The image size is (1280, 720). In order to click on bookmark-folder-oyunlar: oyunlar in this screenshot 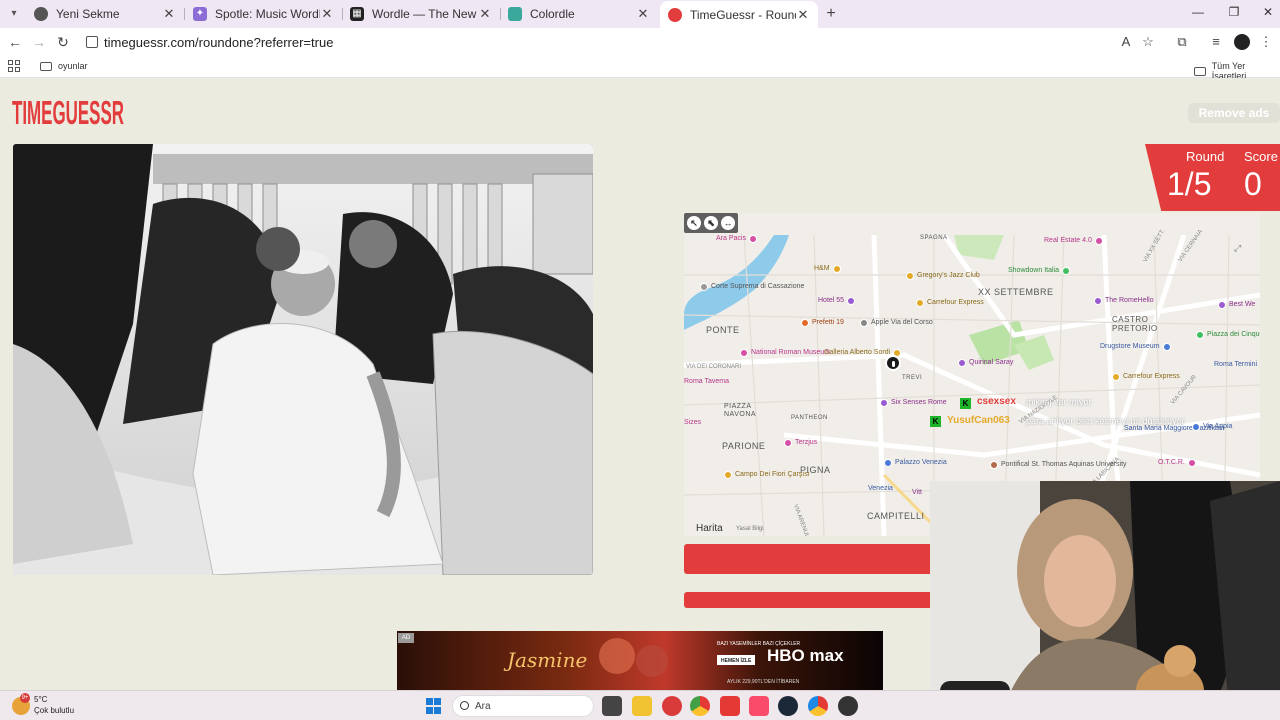, I will do `click(64, 66)`.